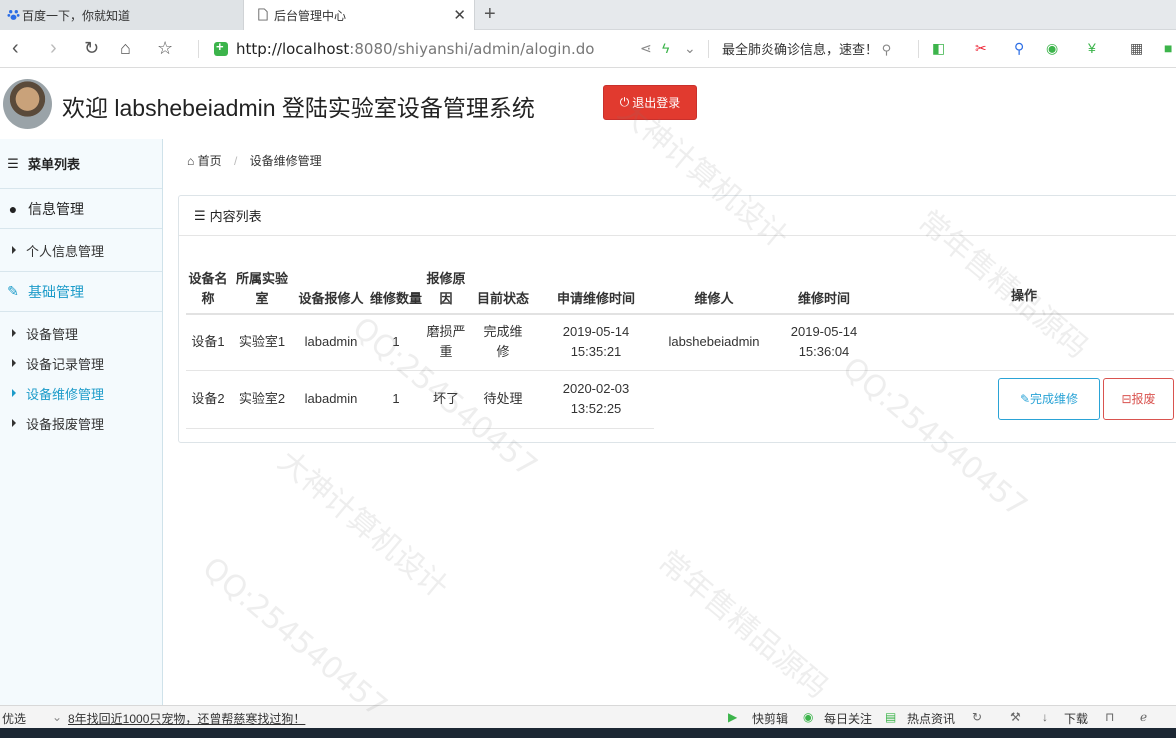 The image size is (1176, 738). What do you see at coordinates (886, 49) in the screenshot?
I see `search-icon: ⚲` at bounding box center [886, 49].